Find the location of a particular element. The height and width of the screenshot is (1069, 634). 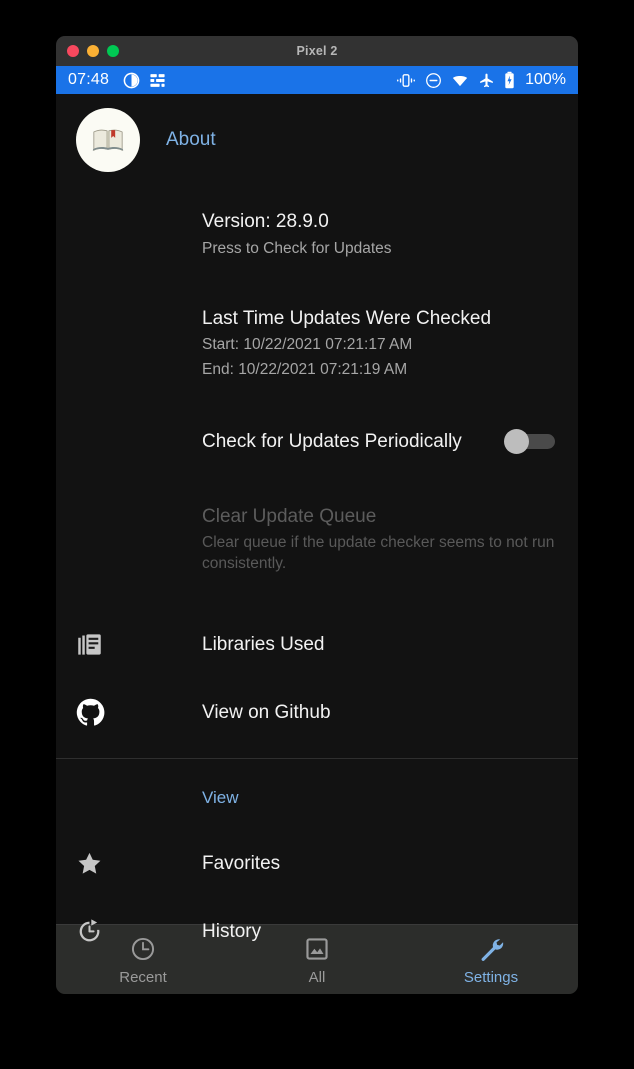

version-primary: Version: 28.9.0 is located at coordinates (265, 221).